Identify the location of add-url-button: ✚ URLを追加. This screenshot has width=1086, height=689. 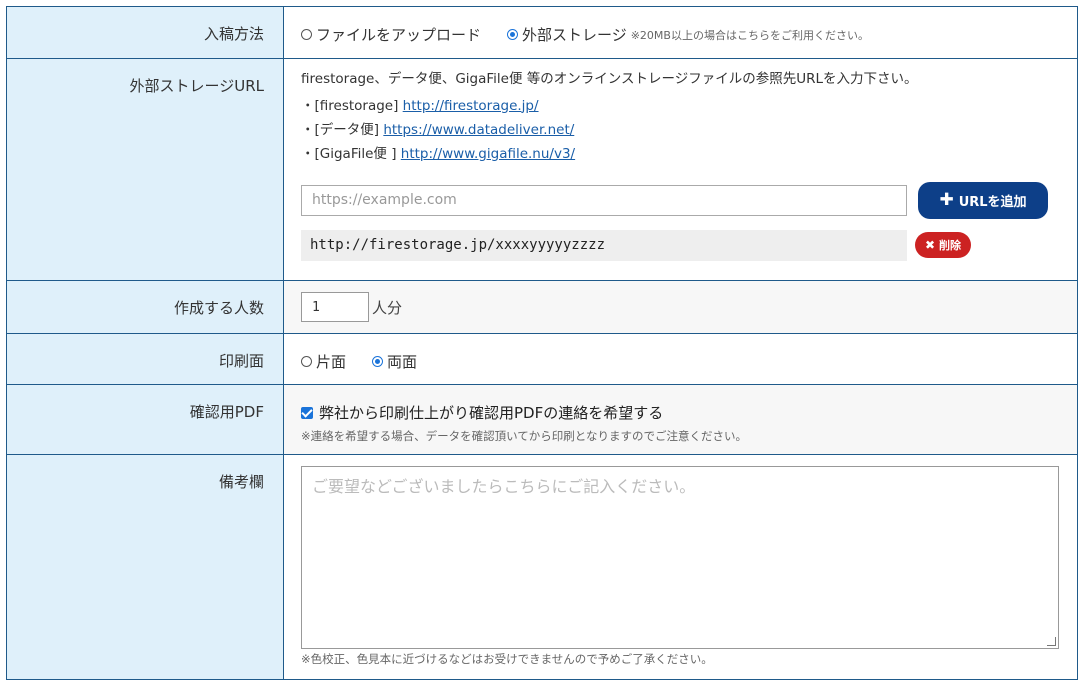
(983, 200).